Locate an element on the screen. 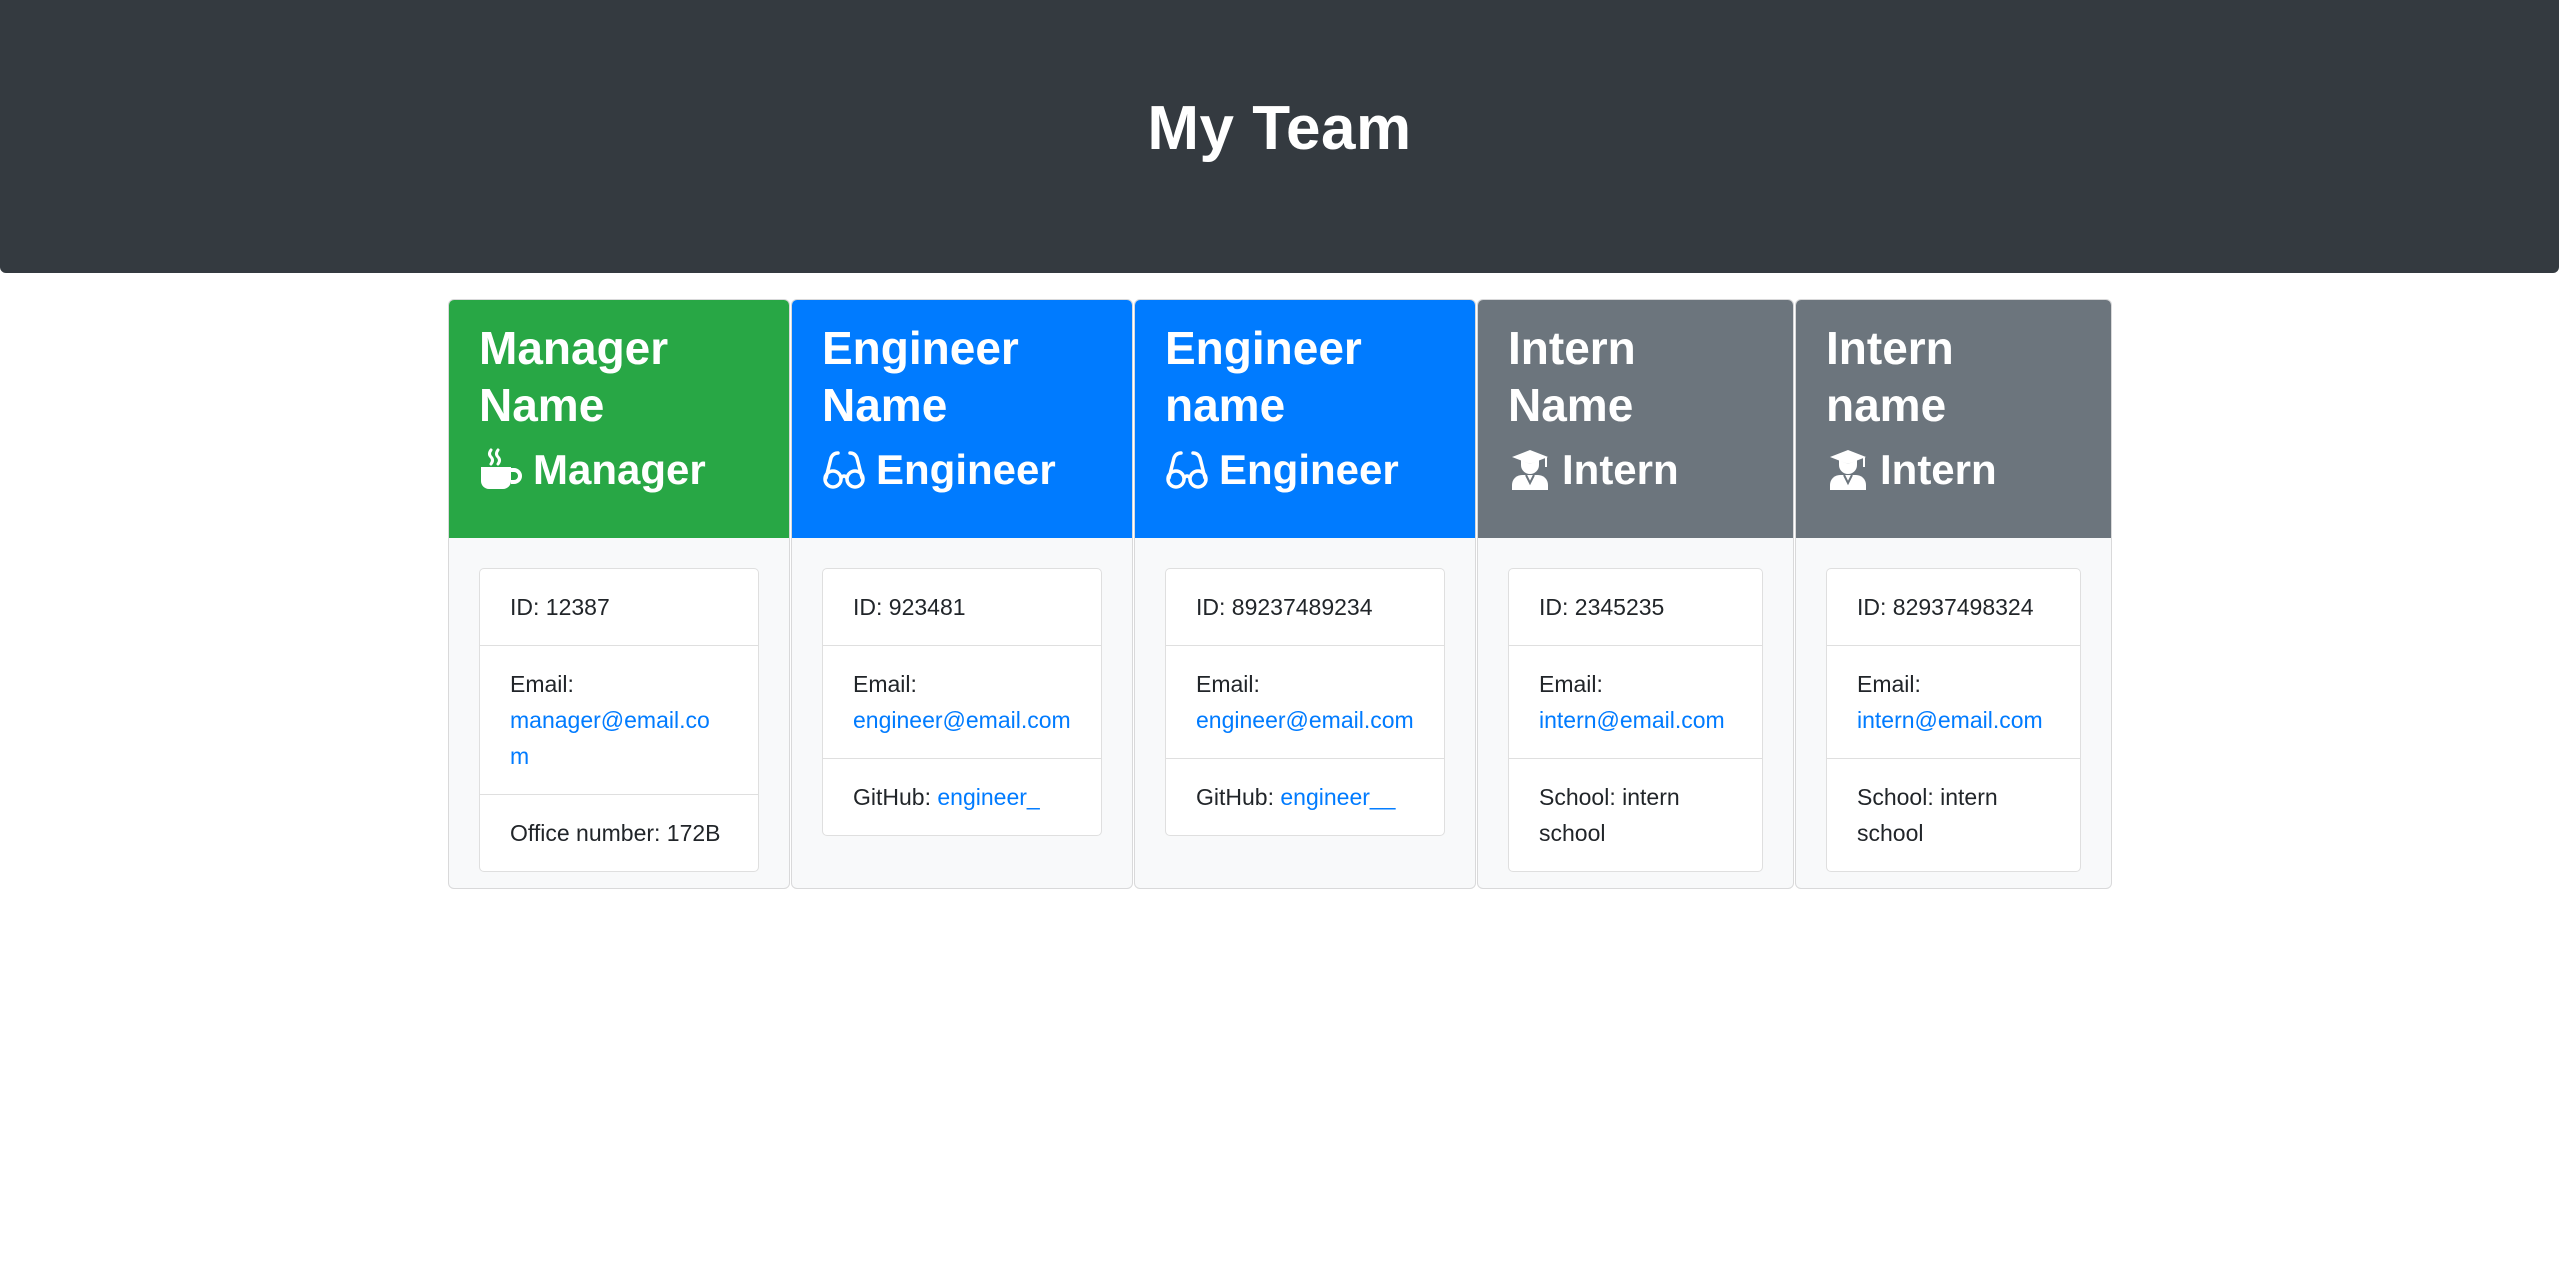  role-label: Manager is located at coordinates (619, 469).